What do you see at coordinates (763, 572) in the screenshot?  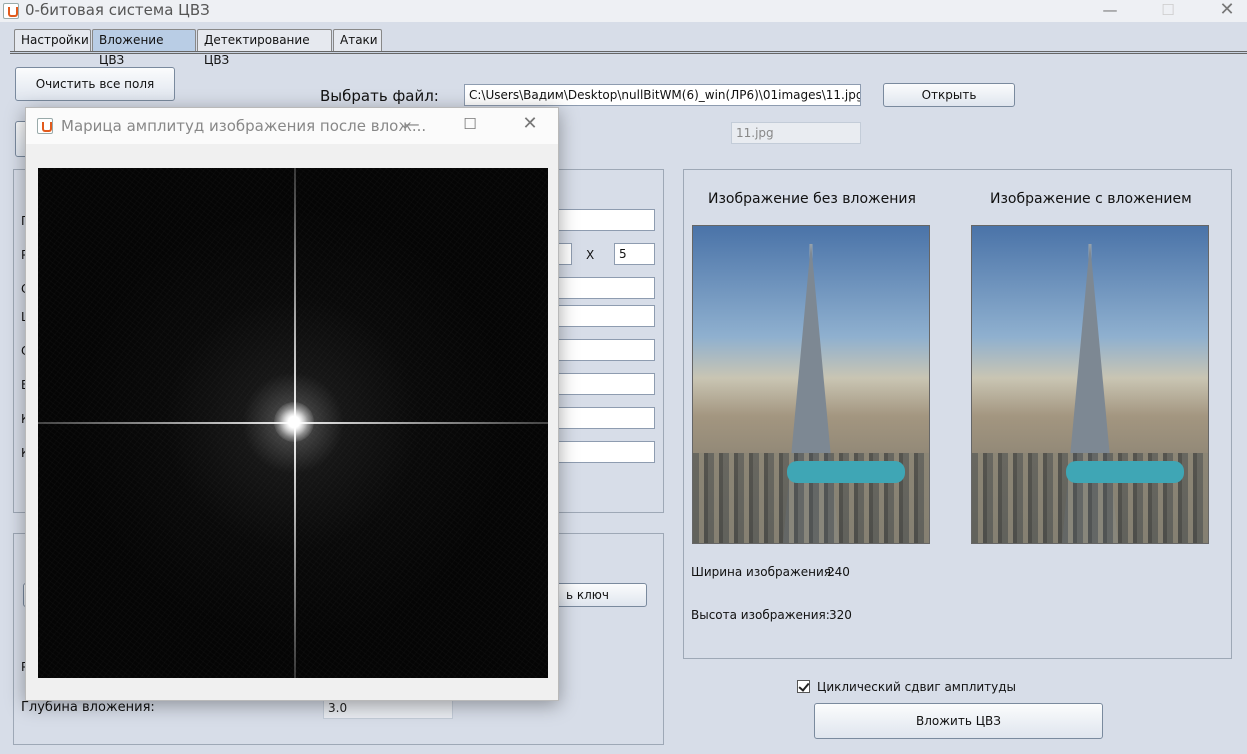 I see `width-label: Ширина изображения:` at bounding box center [763, 572].